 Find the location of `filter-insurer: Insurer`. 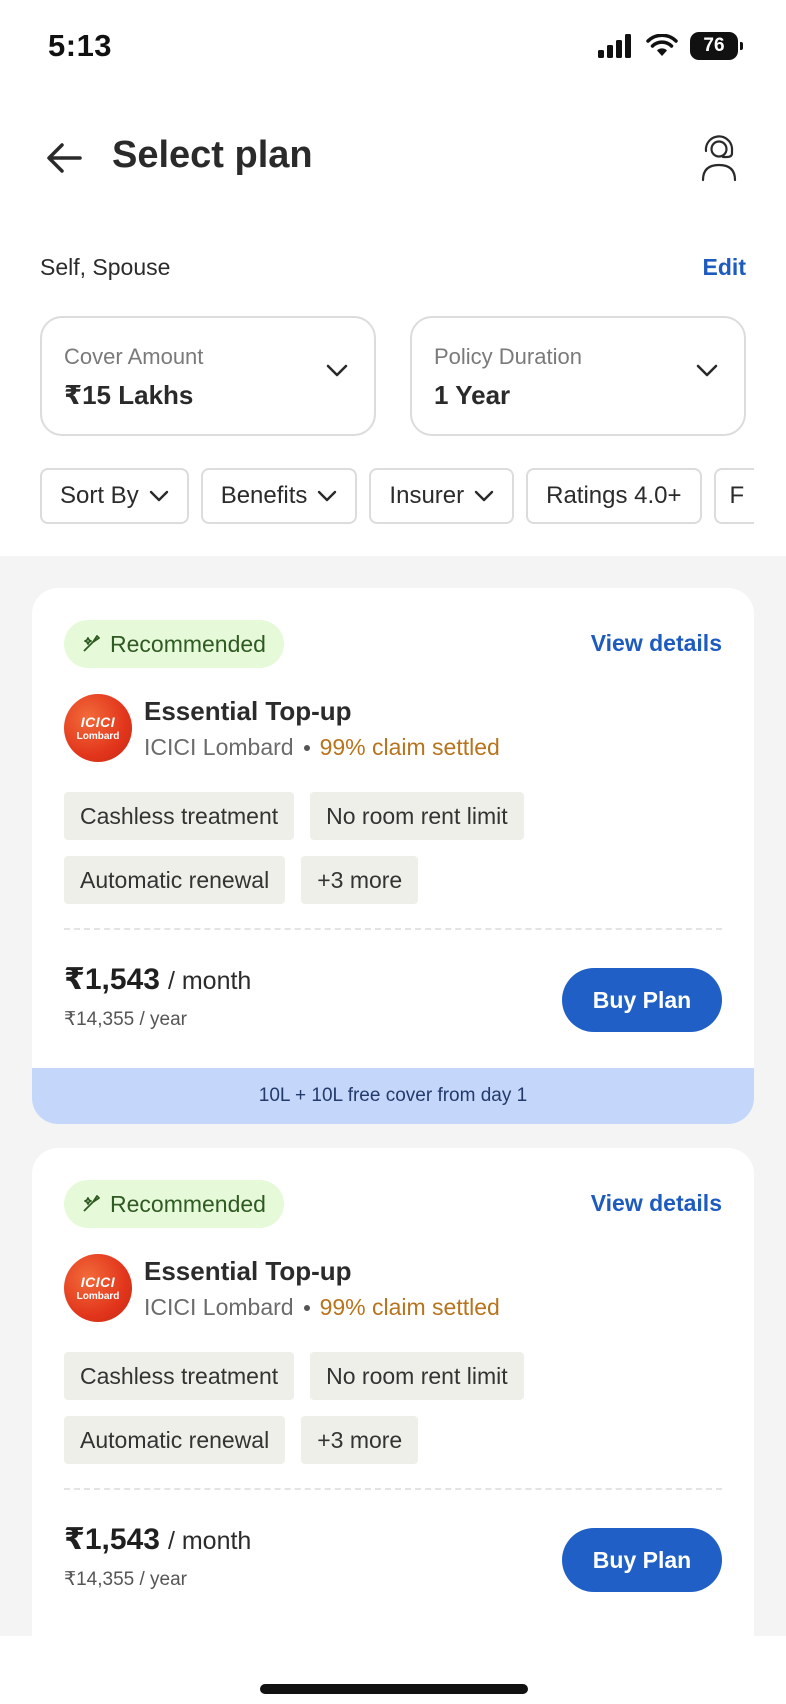

filter-insurer: Insurer is located at coordinates (442, 496).